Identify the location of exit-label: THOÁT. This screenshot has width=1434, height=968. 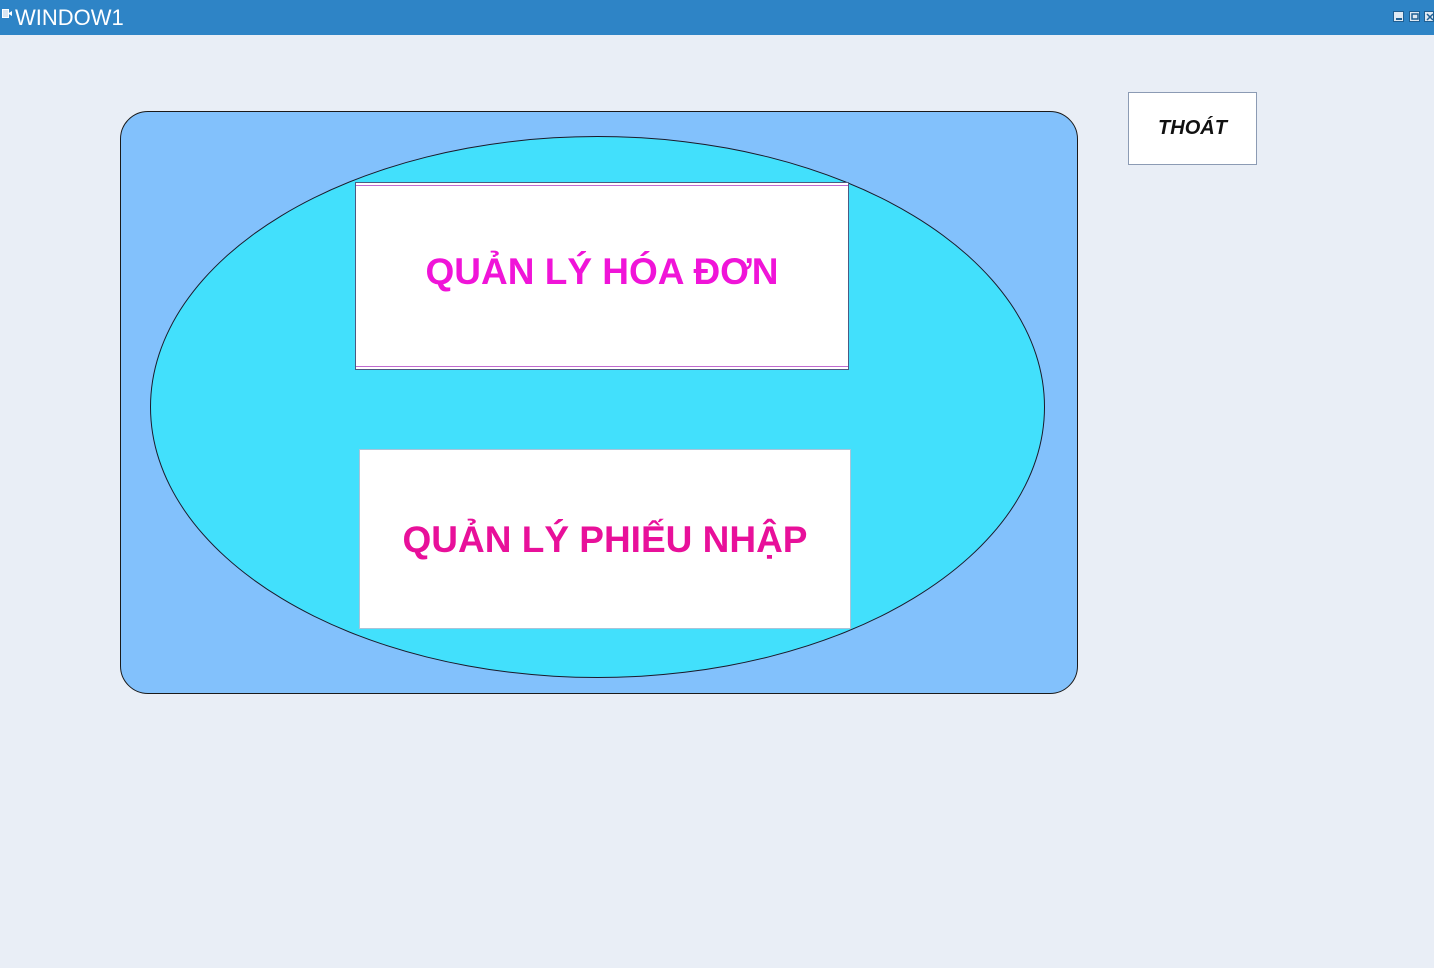
(1192, 128).